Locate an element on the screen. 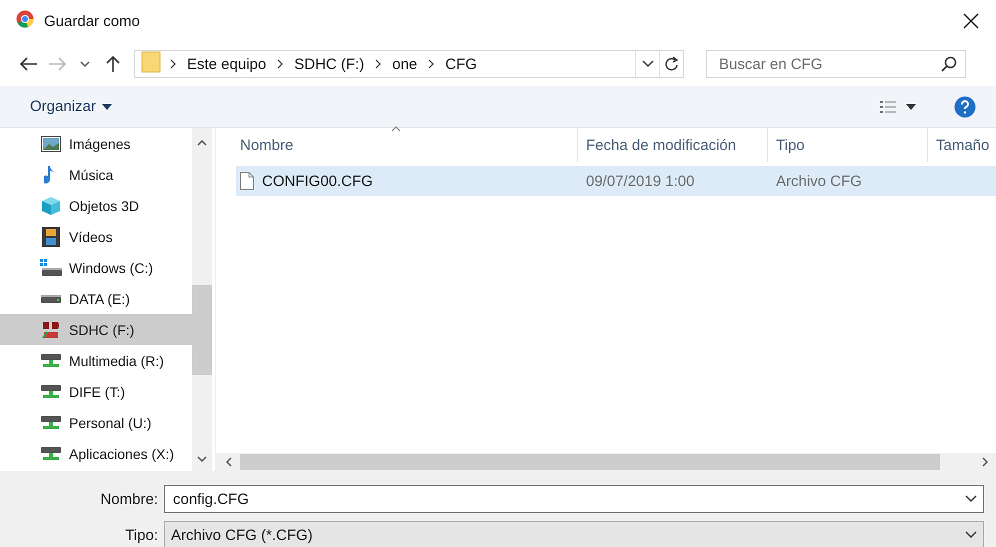 This screenshot has height=547, width=996. sidebar-item-label: Objetos 3D is located at coordinates (104, 206).